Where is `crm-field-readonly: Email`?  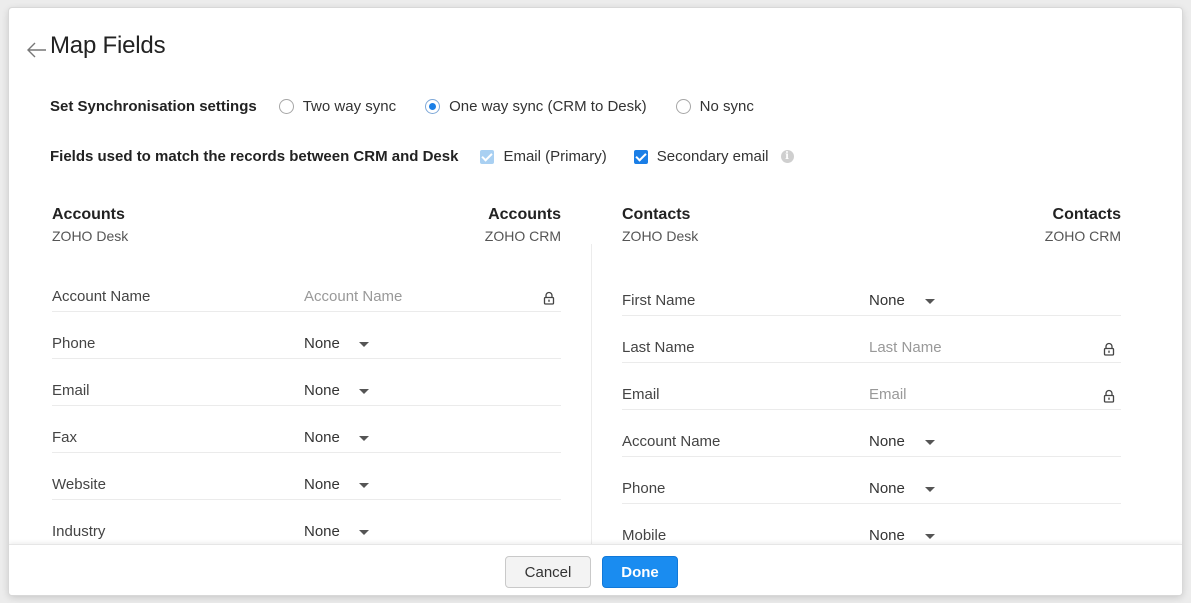 crm-field-readonly: Email is located at coordinates (888, 394).